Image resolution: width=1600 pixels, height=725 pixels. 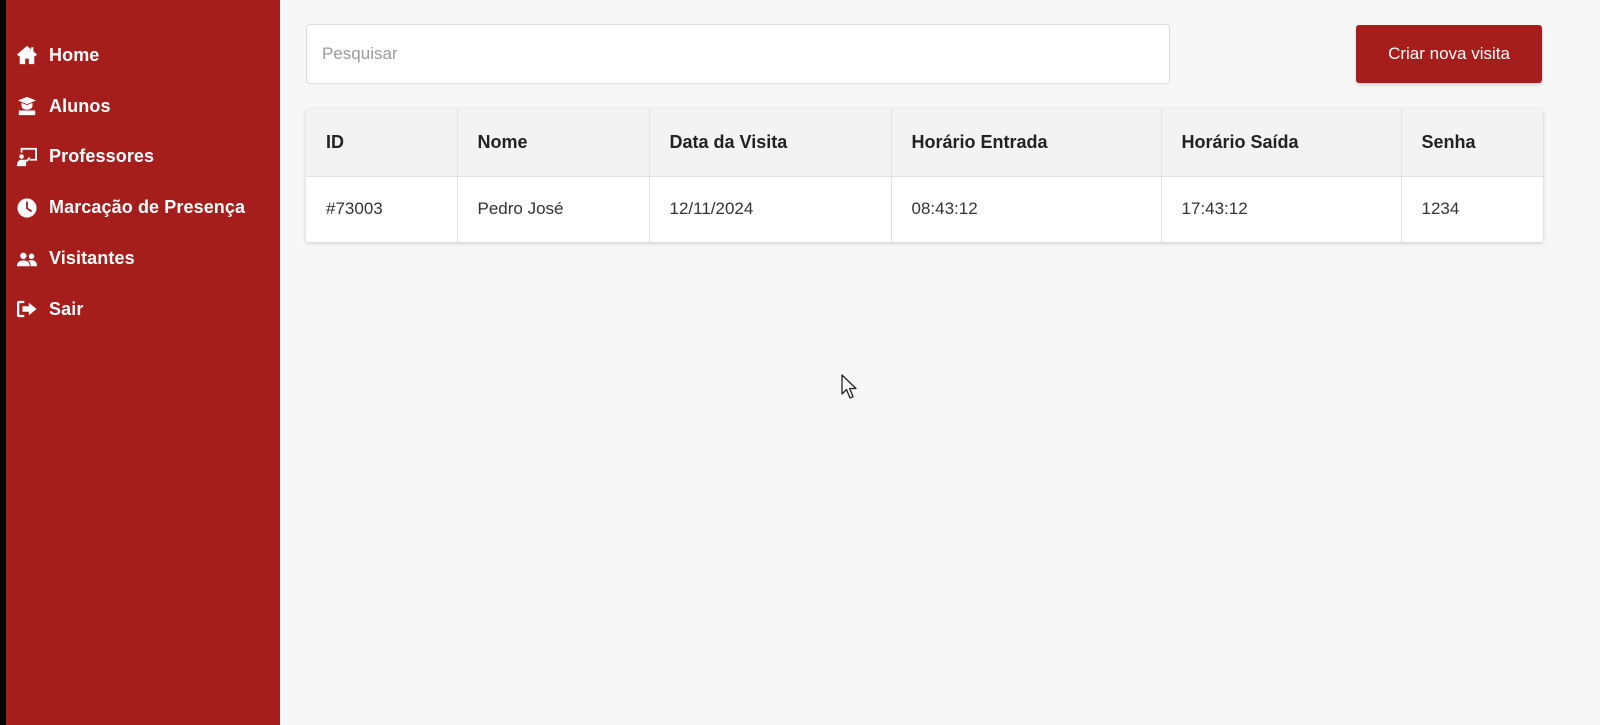 I want to click on sidebar-item-sair: Sair, so click(x=143, y=309).